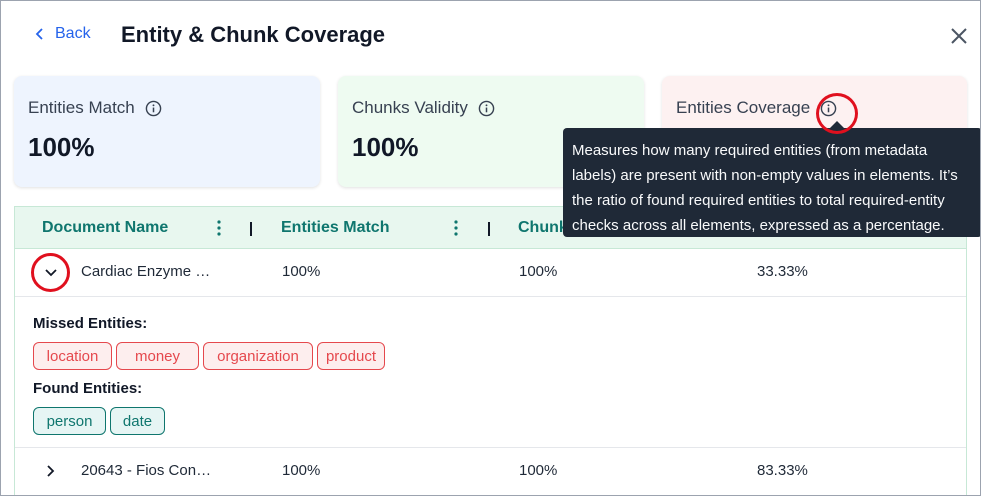  I want to click on card-label-text: Entities Match, so click(81, 107).